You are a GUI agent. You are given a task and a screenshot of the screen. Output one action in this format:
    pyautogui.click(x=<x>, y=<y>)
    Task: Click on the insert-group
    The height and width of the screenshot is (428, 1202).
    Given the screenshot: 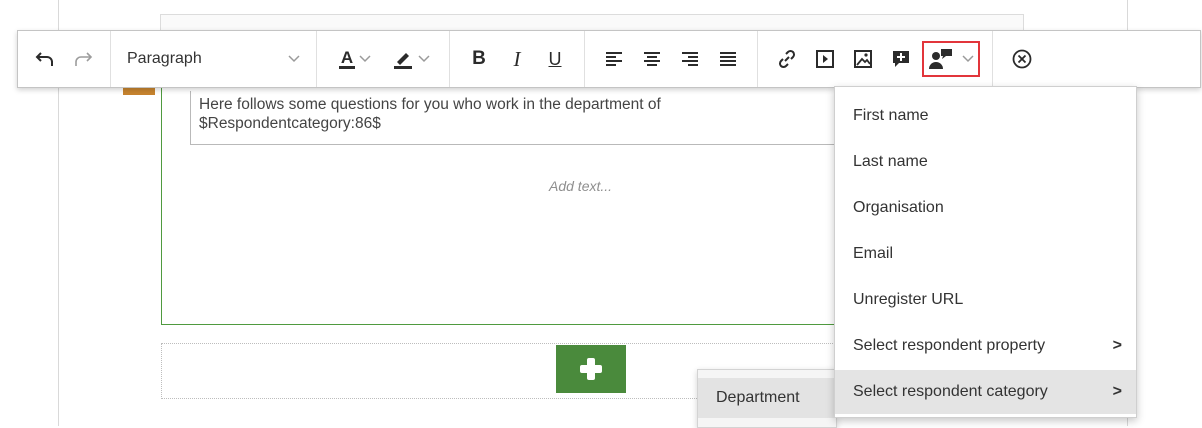 What is the action you would take?
    pyautogui.click(x=875, y=59)
    